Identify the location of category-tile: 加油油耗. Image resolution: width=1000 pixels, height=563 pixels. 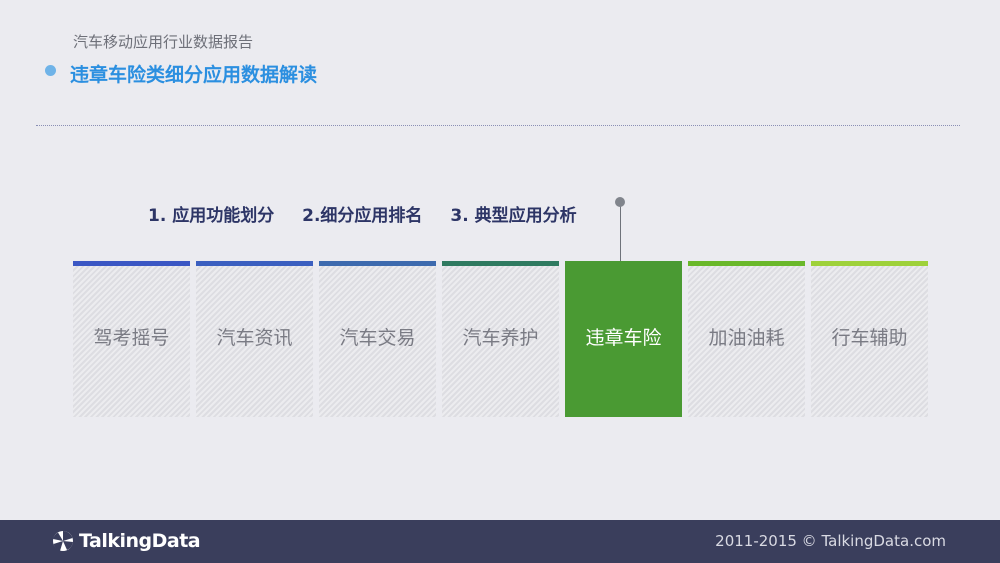
(746, 339).